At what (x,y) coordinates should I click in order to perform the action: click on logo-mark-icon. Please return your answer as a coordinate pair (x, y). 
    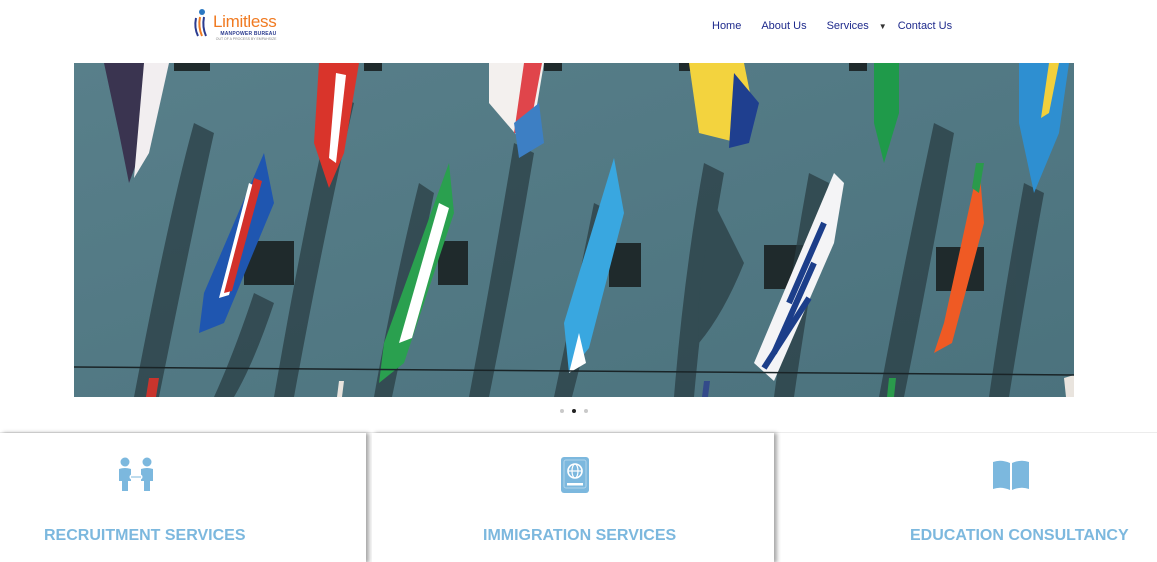
    Looking at the image, I should click on (202, 23).